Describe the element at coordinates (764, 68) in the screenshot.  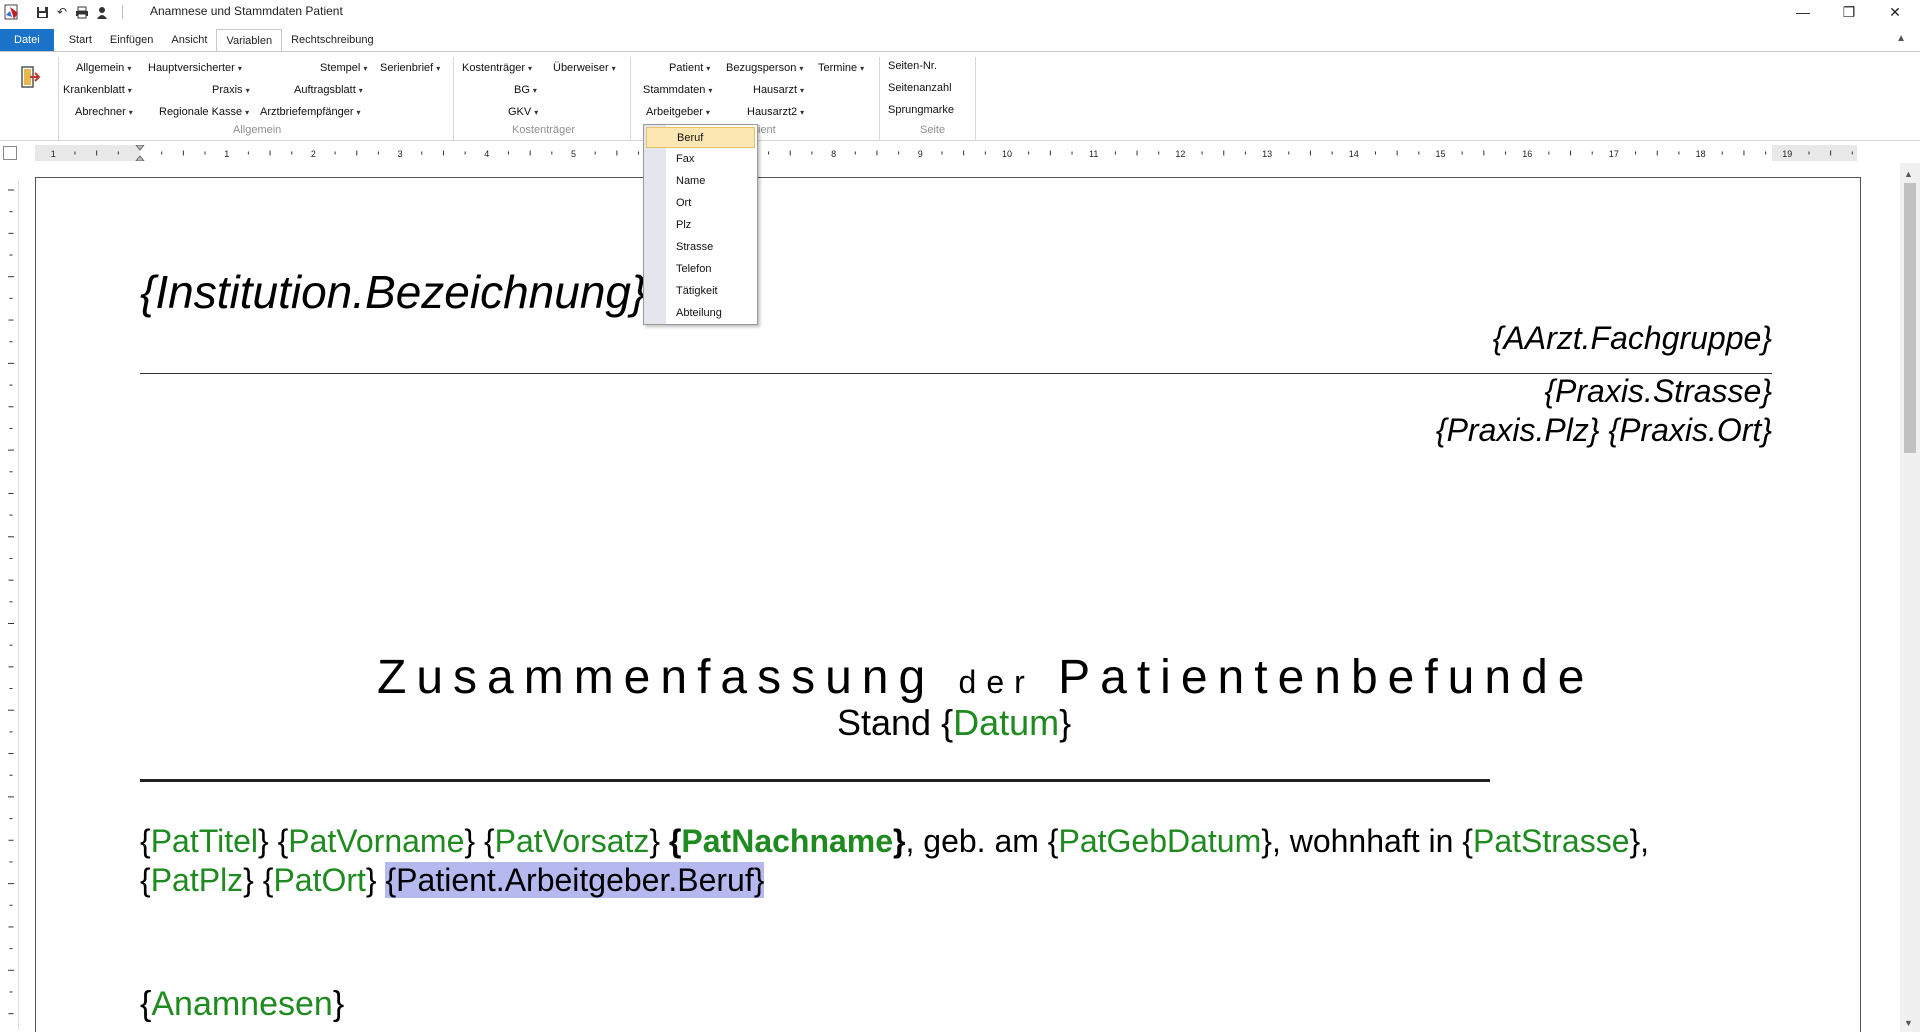
I see `ribbon-bezugsperson-dropdown: Bezugsperson ▾` at that location.